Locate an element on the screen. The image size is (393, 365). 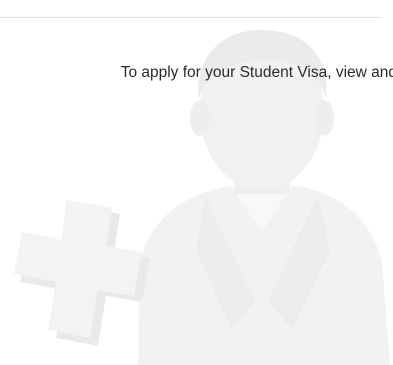
plus-icon is located at coordinates (82, 273).